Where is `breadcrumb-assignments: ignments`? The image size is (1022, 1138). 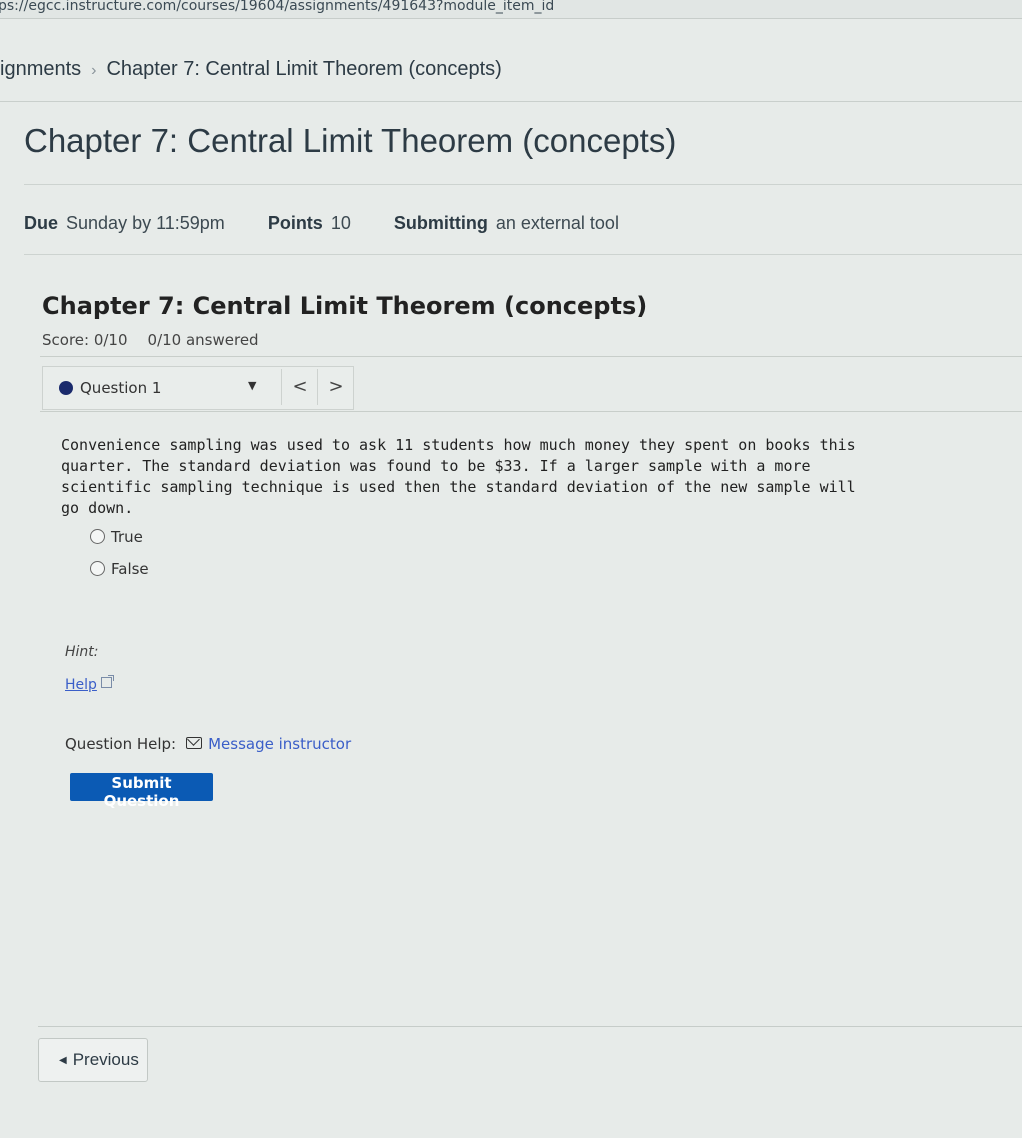
breadcrumb-assignments: ignments is located at coordinates (40, 69).